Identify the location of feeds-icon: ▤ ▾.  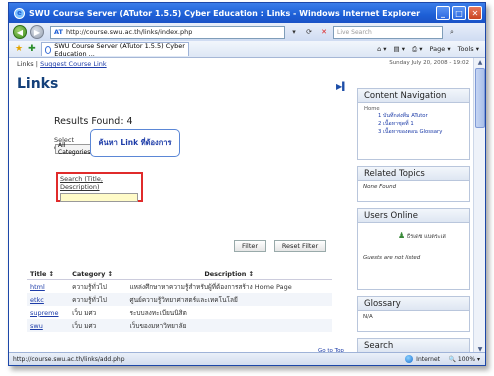
(399, 49).